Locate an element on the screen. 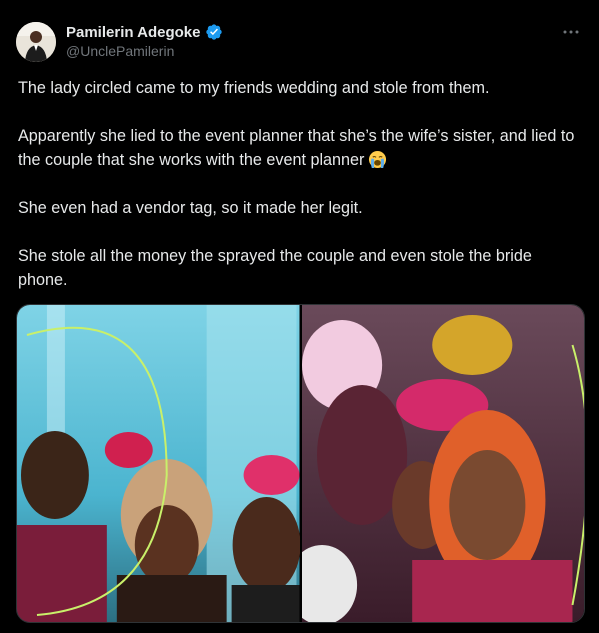  author-handle: @UnclePamilerin is located at coordinates (120, 51).